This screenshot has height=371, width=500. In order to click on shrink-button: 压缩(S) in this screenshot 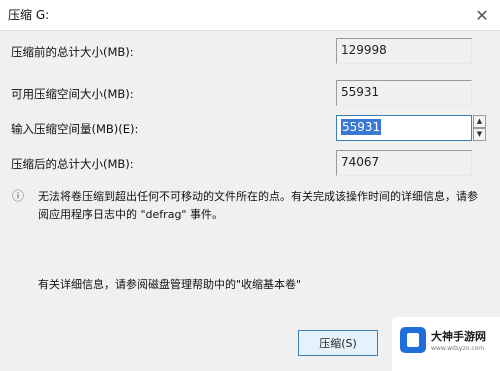, I will do `click(338, 343)`.